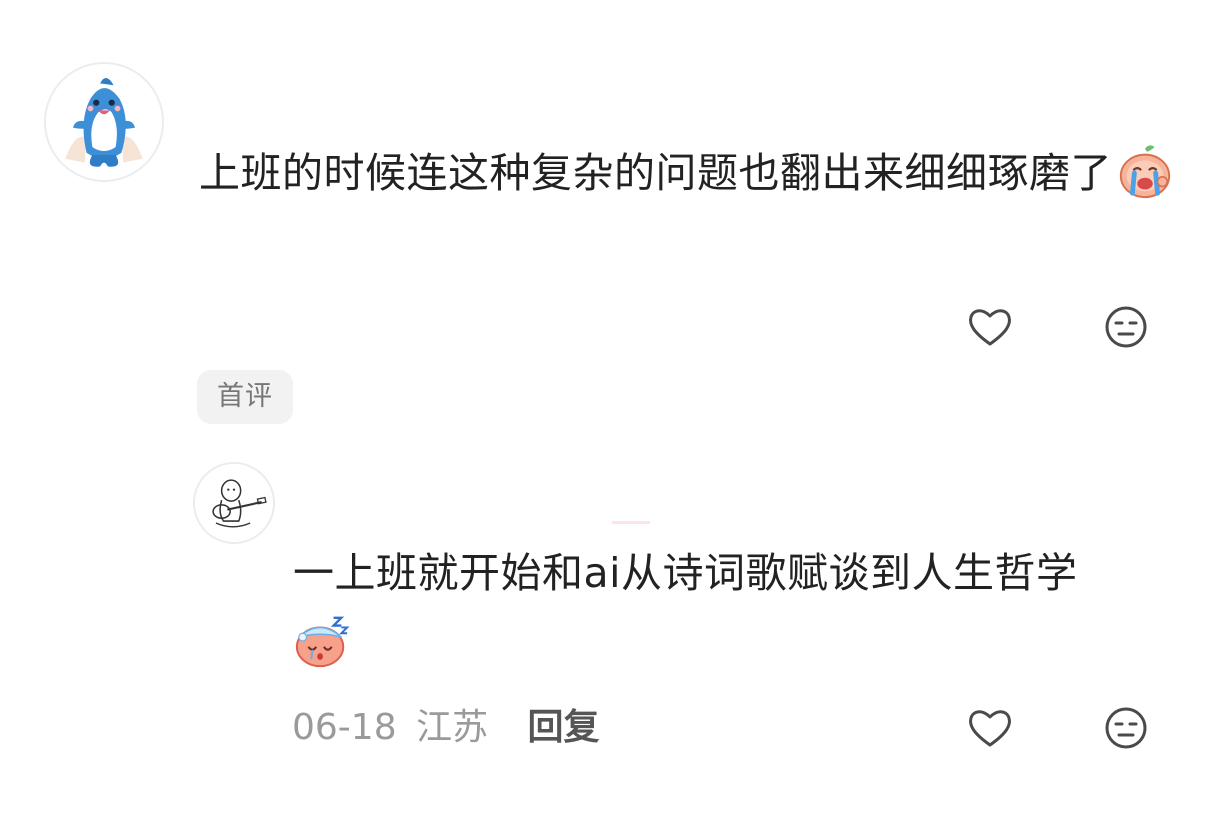 Image resolution: width=1218 pixels, height=814 pixels. I want to click on comment-text: 上班的时候连这种复杂的问题也翻出来细细琢磨了, so click(686, 173).